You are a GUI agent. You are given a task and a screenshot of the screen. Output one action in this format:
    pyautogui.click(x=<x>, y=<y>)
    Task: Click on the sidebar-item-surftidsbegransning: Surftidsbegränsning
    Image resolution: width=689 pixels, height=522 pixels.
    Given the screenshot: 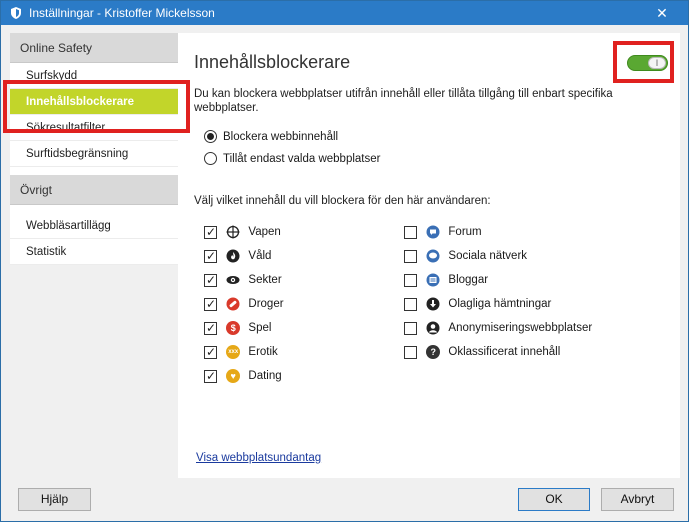 What is the action you would take?
    pyautogui.click(x=94, y=154)
    